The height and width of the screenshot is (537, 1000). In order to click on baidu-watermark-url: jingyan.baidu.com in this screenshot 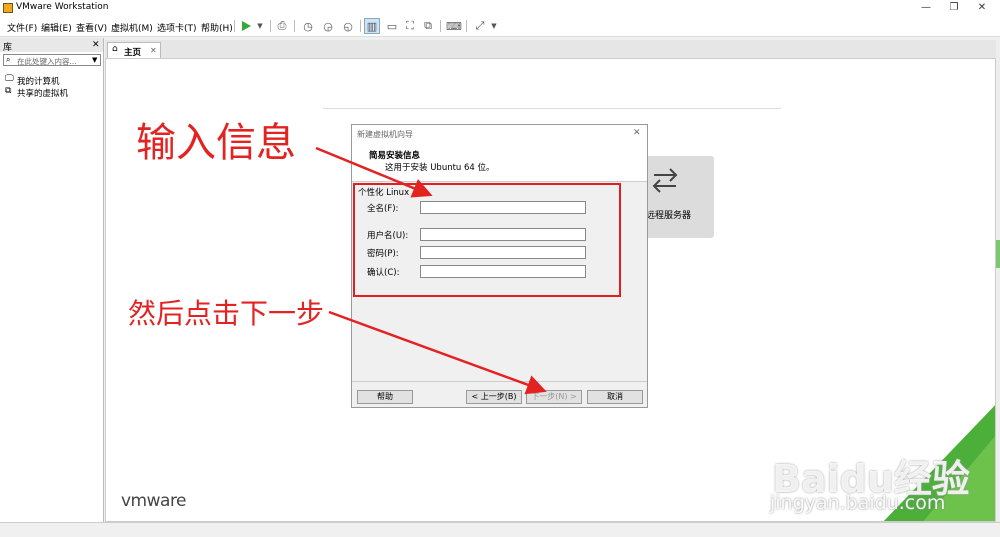, I will do `click(858, 503)`.